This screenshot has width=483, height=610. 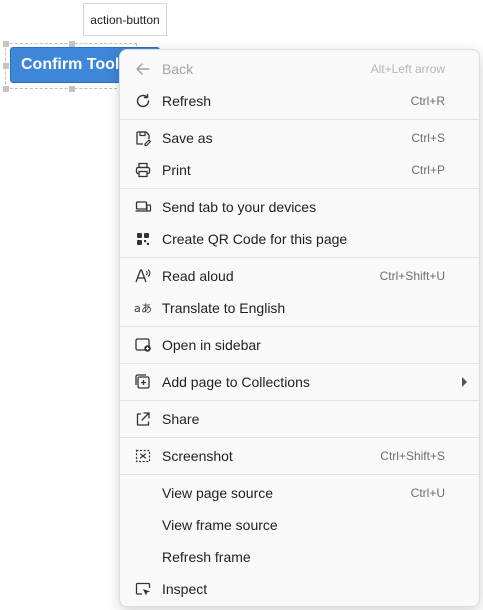 What do you see at coordinates (146, 308) in the screenshot?
I see `svg-text: あ` at bounding box center [146, 308].